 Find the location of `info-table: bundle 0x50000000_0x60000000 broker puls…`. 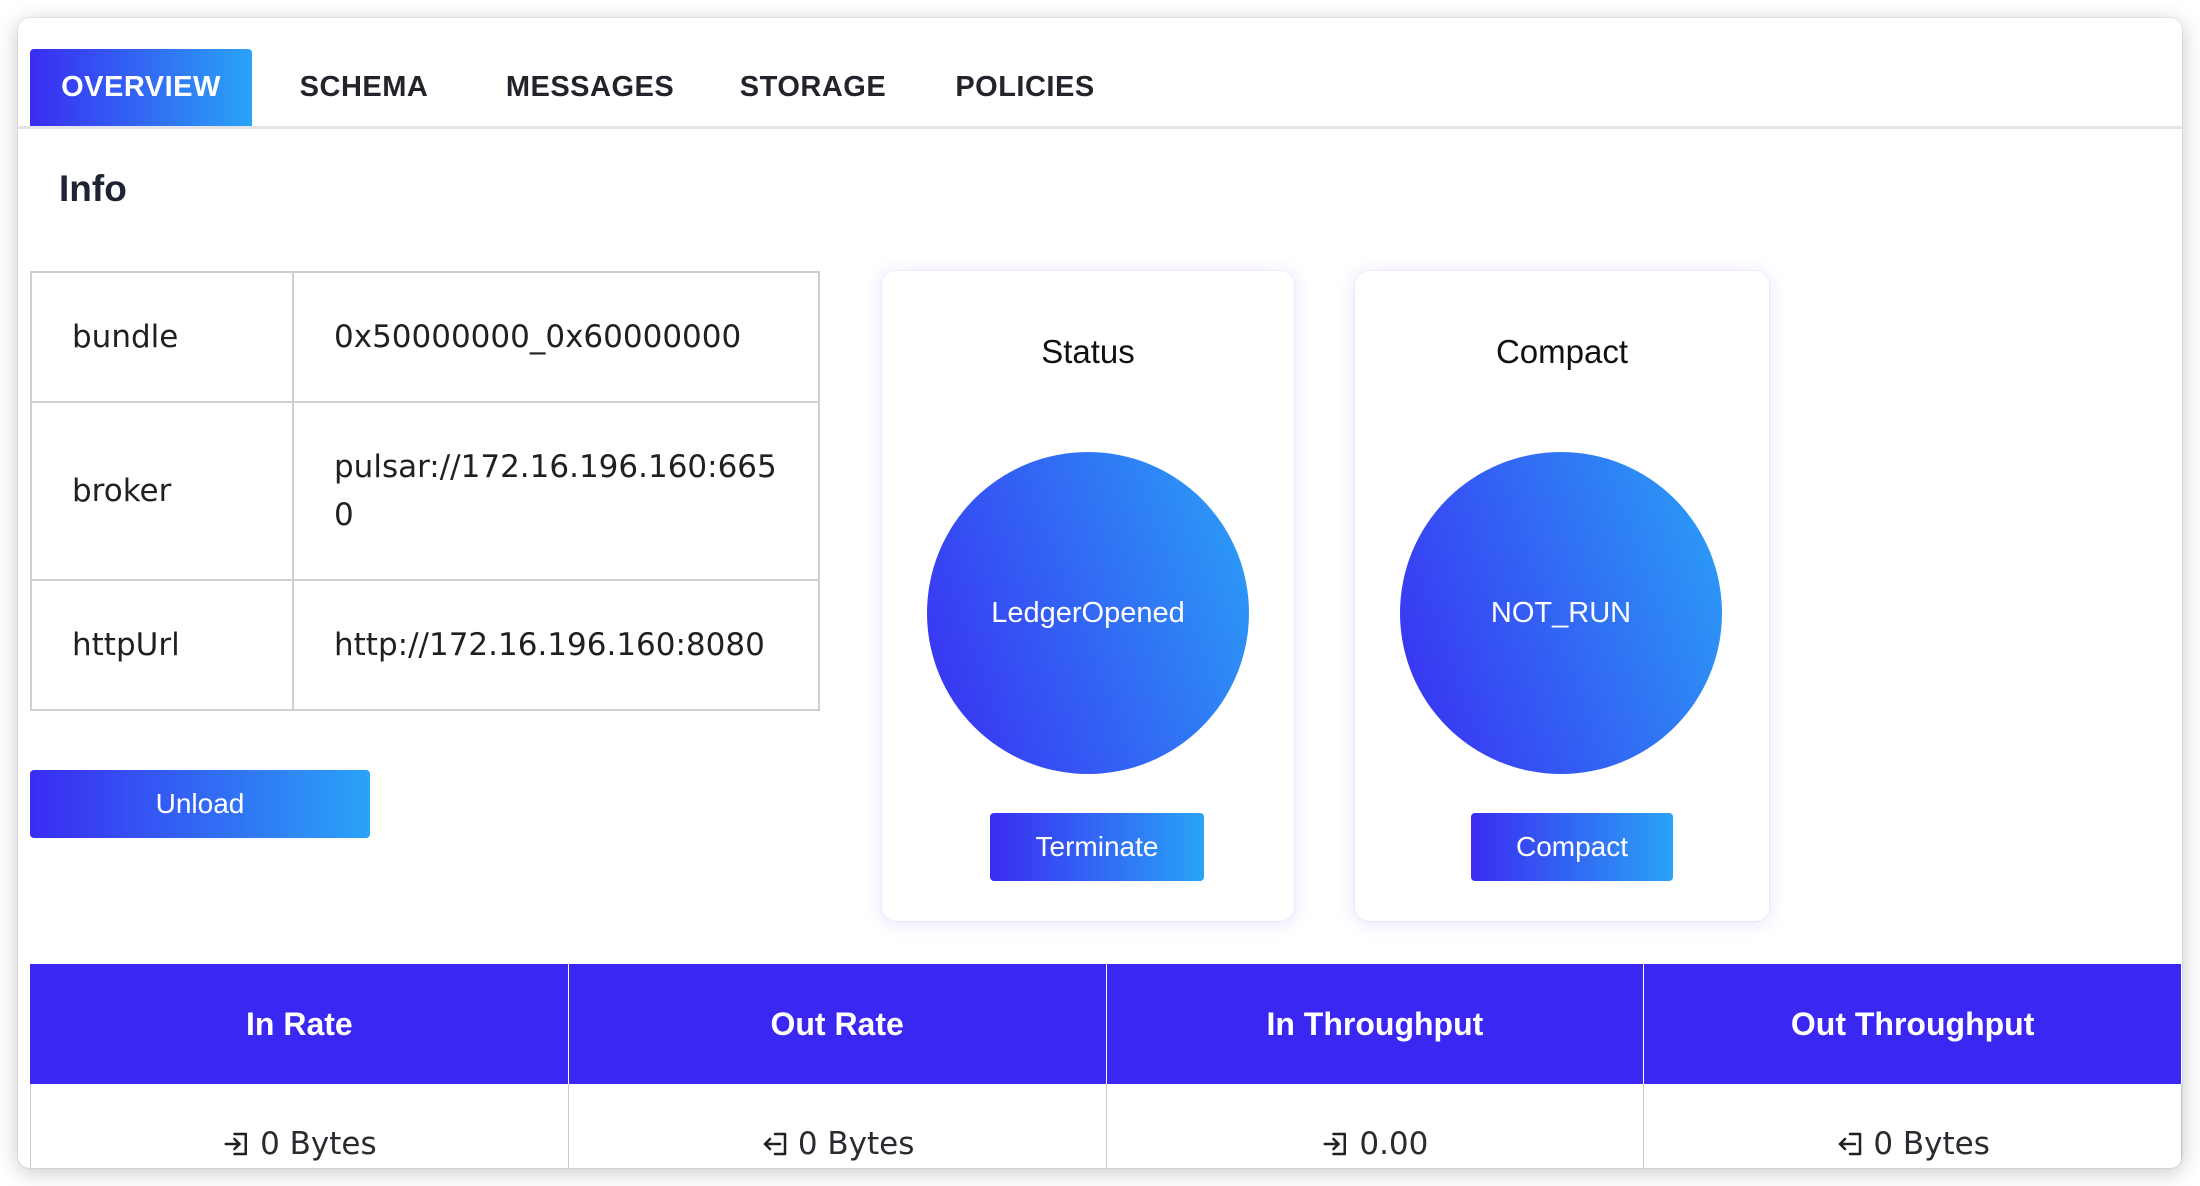

info-table: bundle 0x50000000_0x60000000 broker puls… is located at coordinates (425, 491).